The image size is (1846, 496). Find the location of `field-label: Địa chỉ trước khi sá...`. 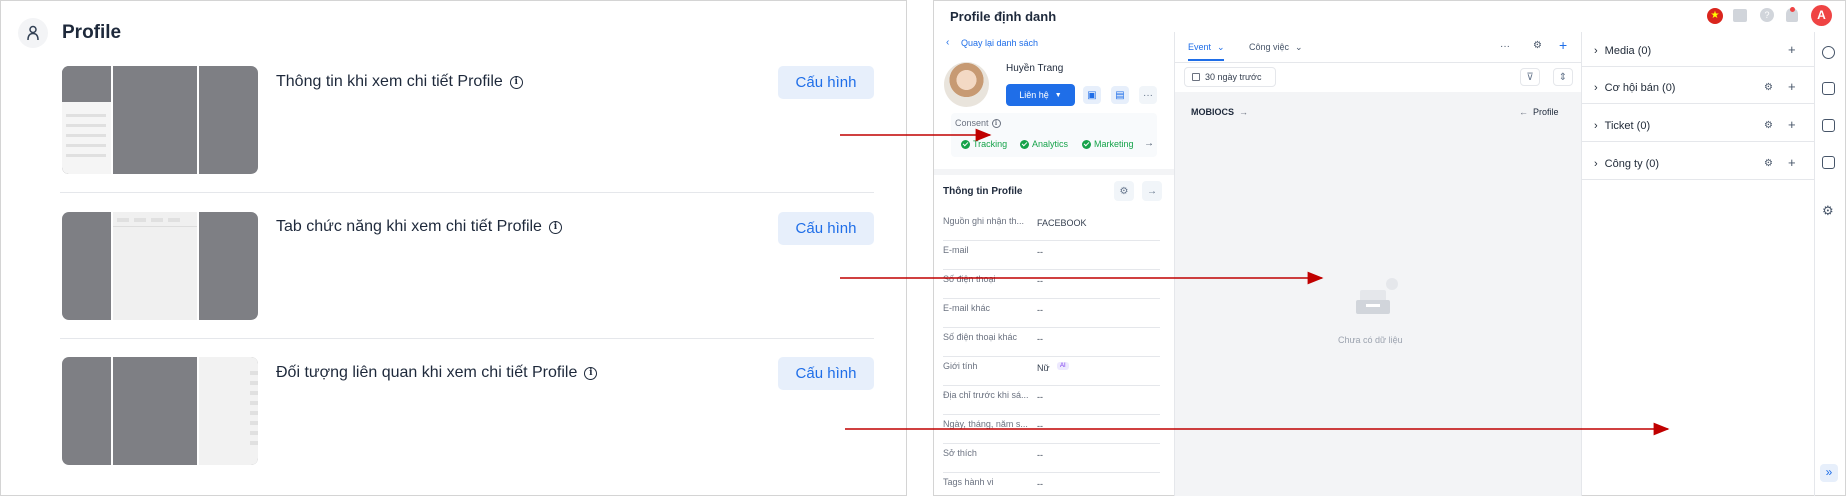

field-label: Địa chỉ trước khi sá... is located at coordinates (986, 395).